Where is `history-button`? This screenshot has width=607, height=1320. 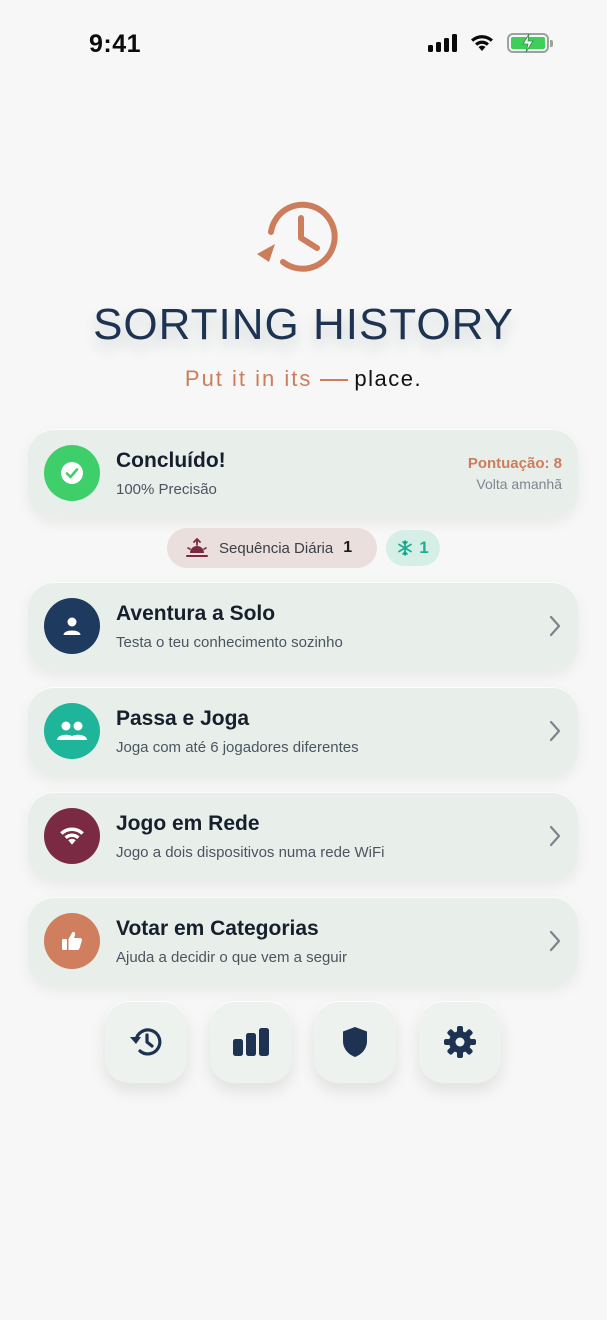 history-button is located at coordinates (146, 1042).